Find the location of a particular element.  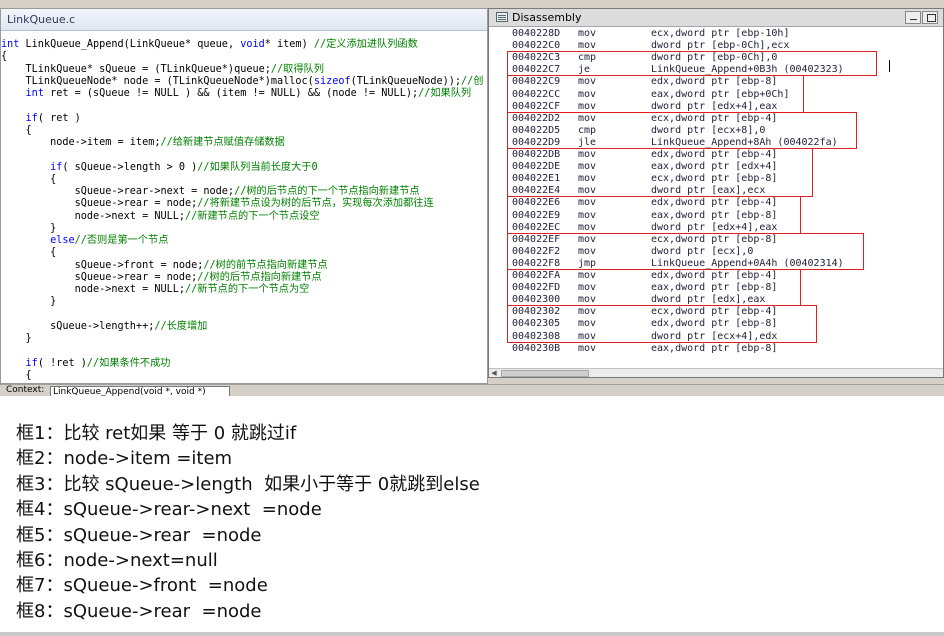

code-comment: //否则是第一个节点 is located at coordinates (121, 240).